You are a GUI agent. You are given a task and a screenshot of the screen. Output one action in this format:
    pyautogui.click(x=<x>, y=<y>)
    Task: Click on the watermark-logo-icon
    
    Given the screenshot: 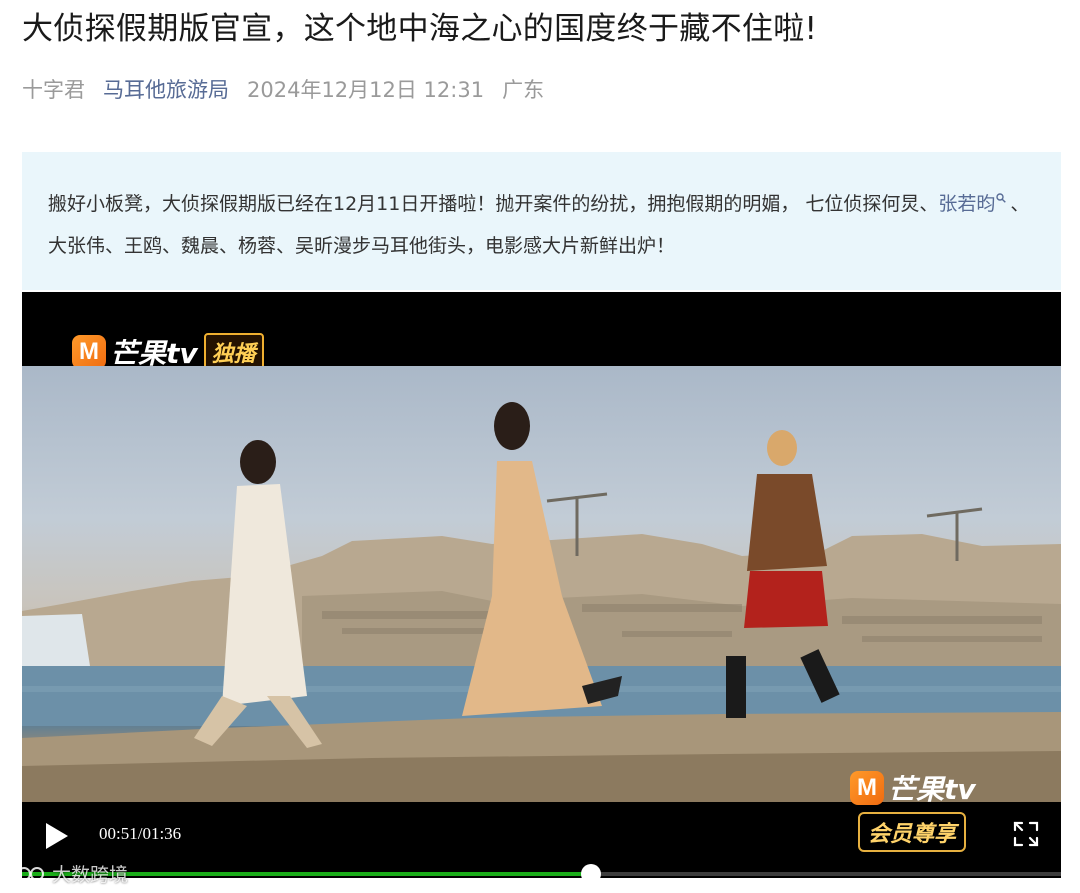 What is the action you would take?
    pyautogui.click(x=27, y=873)
    